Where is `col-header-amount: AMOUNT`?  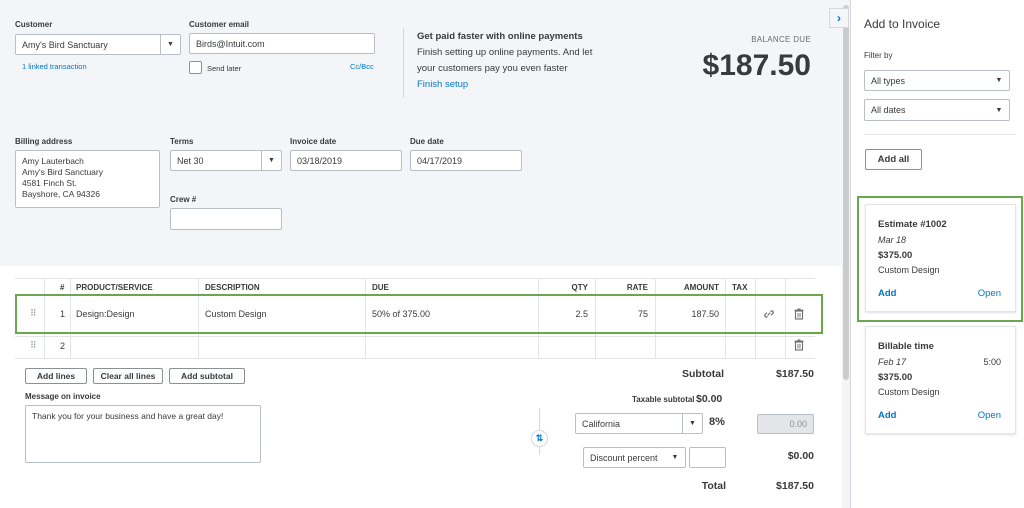
col-header-amount: AMOUNT is located at coordinates (701, 287).